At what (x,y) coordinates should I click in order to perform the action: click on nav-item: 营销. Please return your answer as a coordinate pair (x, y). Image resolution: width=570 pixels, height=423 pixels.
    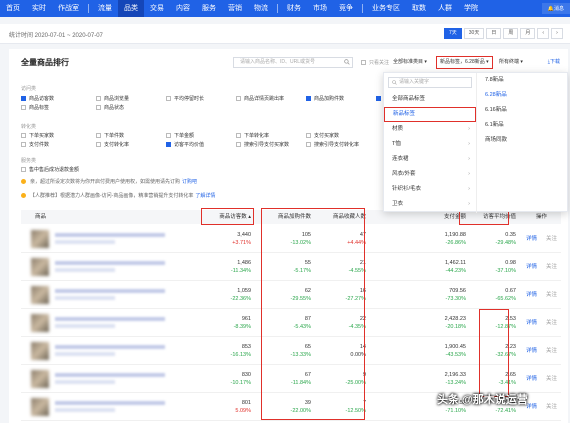
    Looking at the image, I should click on (235, 8).